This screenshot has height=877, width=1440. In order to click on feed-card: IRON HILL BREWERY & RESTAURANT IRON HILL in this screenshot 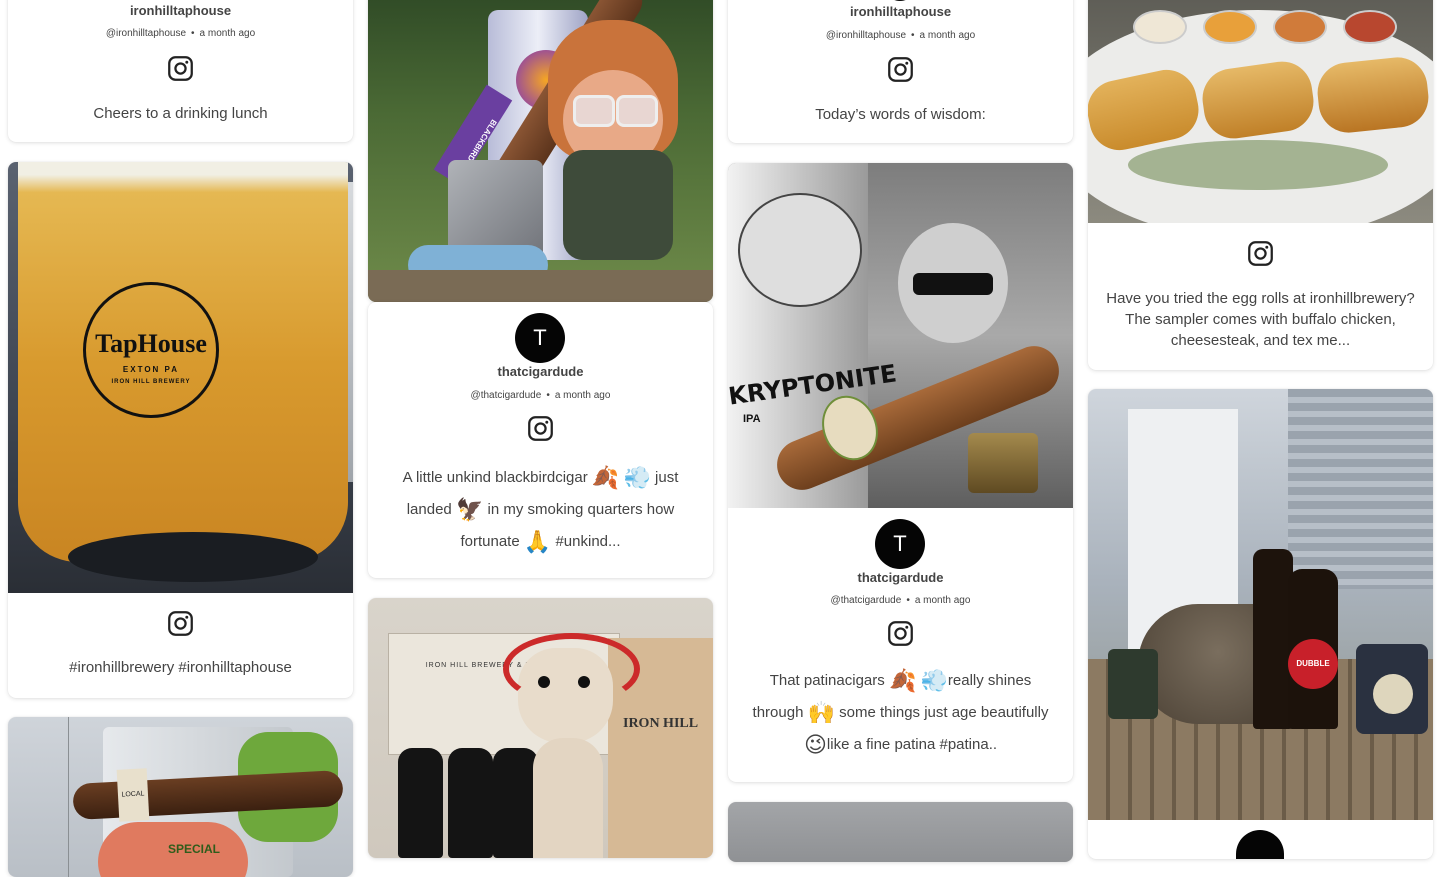, I will do `click(540, 728)`.